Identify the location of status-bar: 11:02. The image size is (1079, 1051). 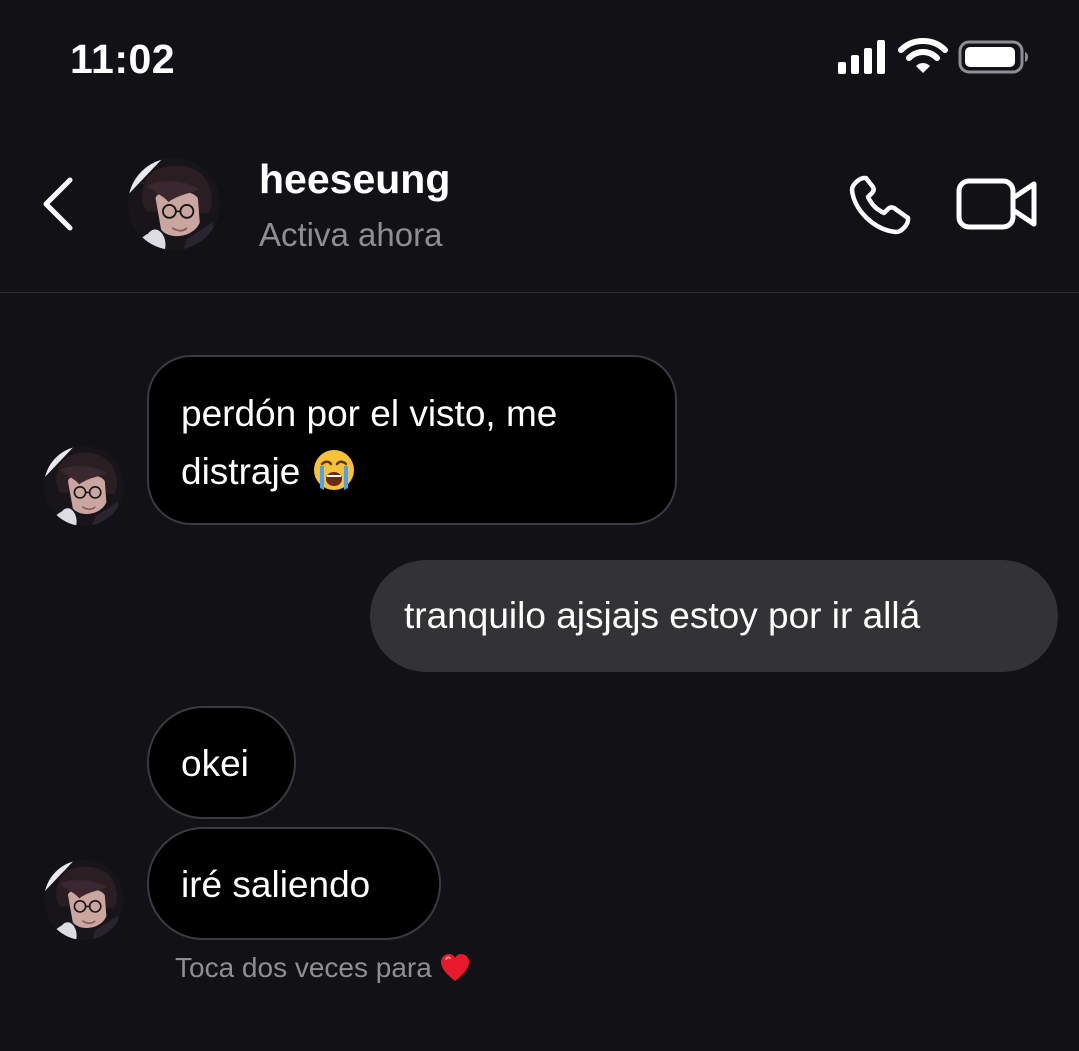
(539, 60).